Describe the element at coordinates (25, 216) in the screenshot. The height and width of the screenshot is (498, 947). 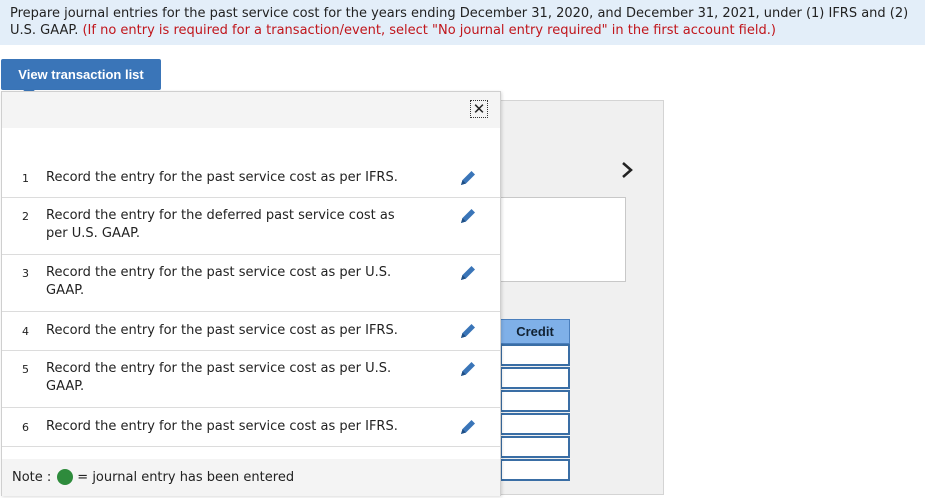
I see `transaction-number: 2` at that location.